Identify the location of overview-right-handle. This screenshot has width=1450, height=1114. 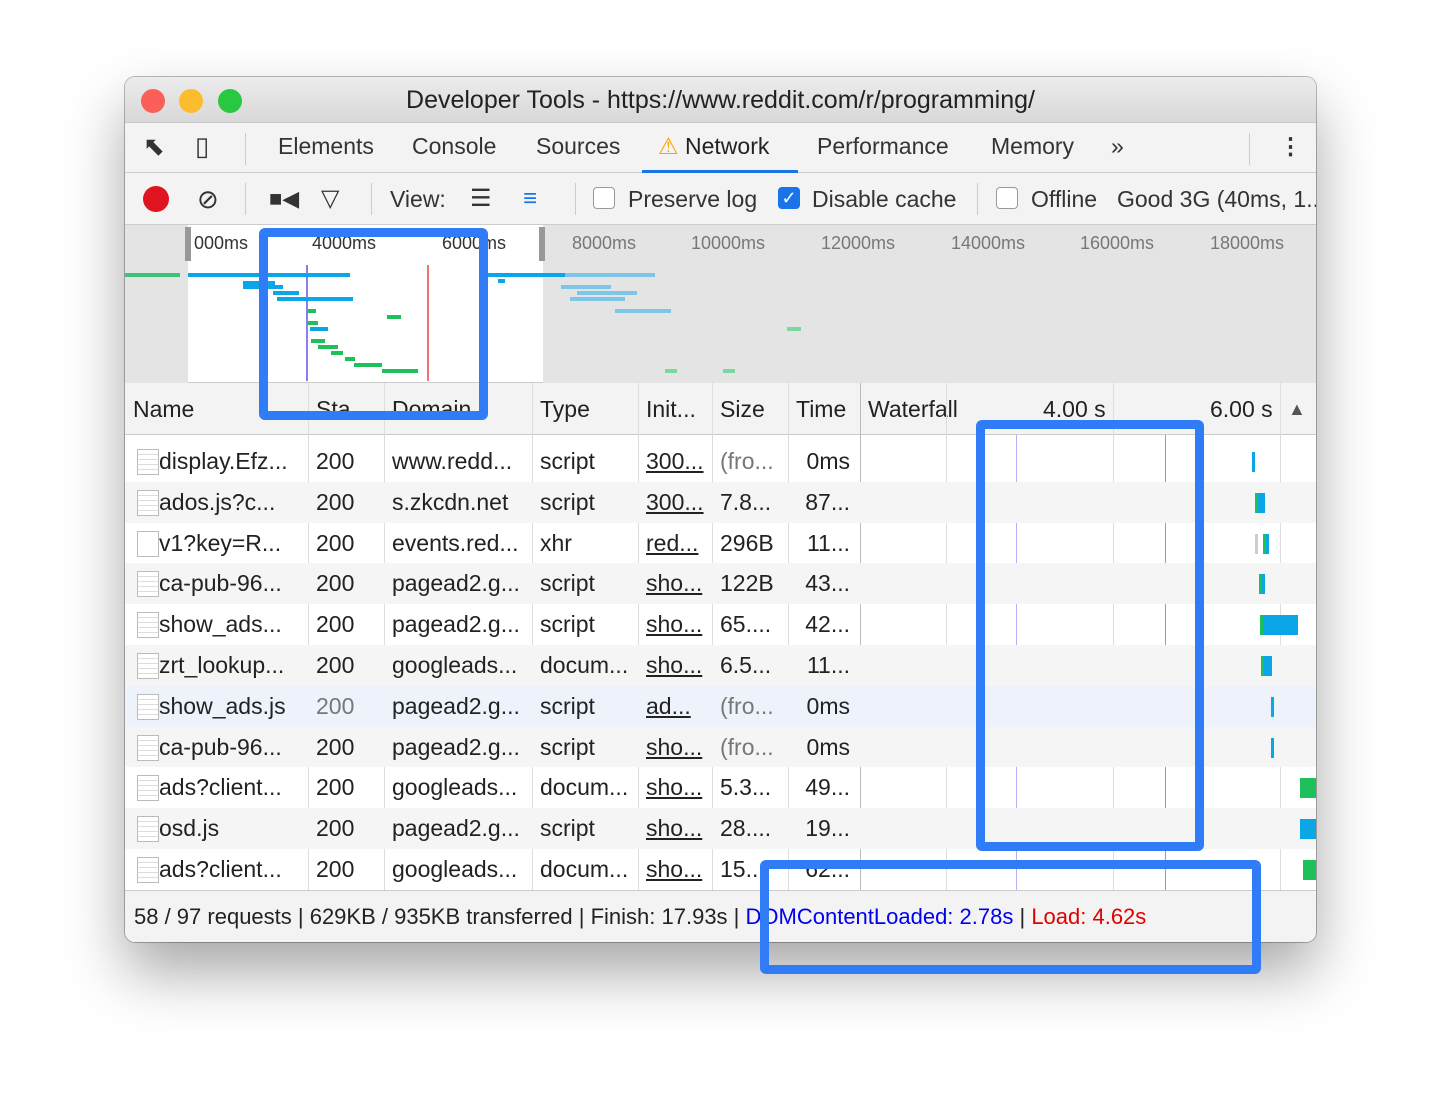
(542, 244).